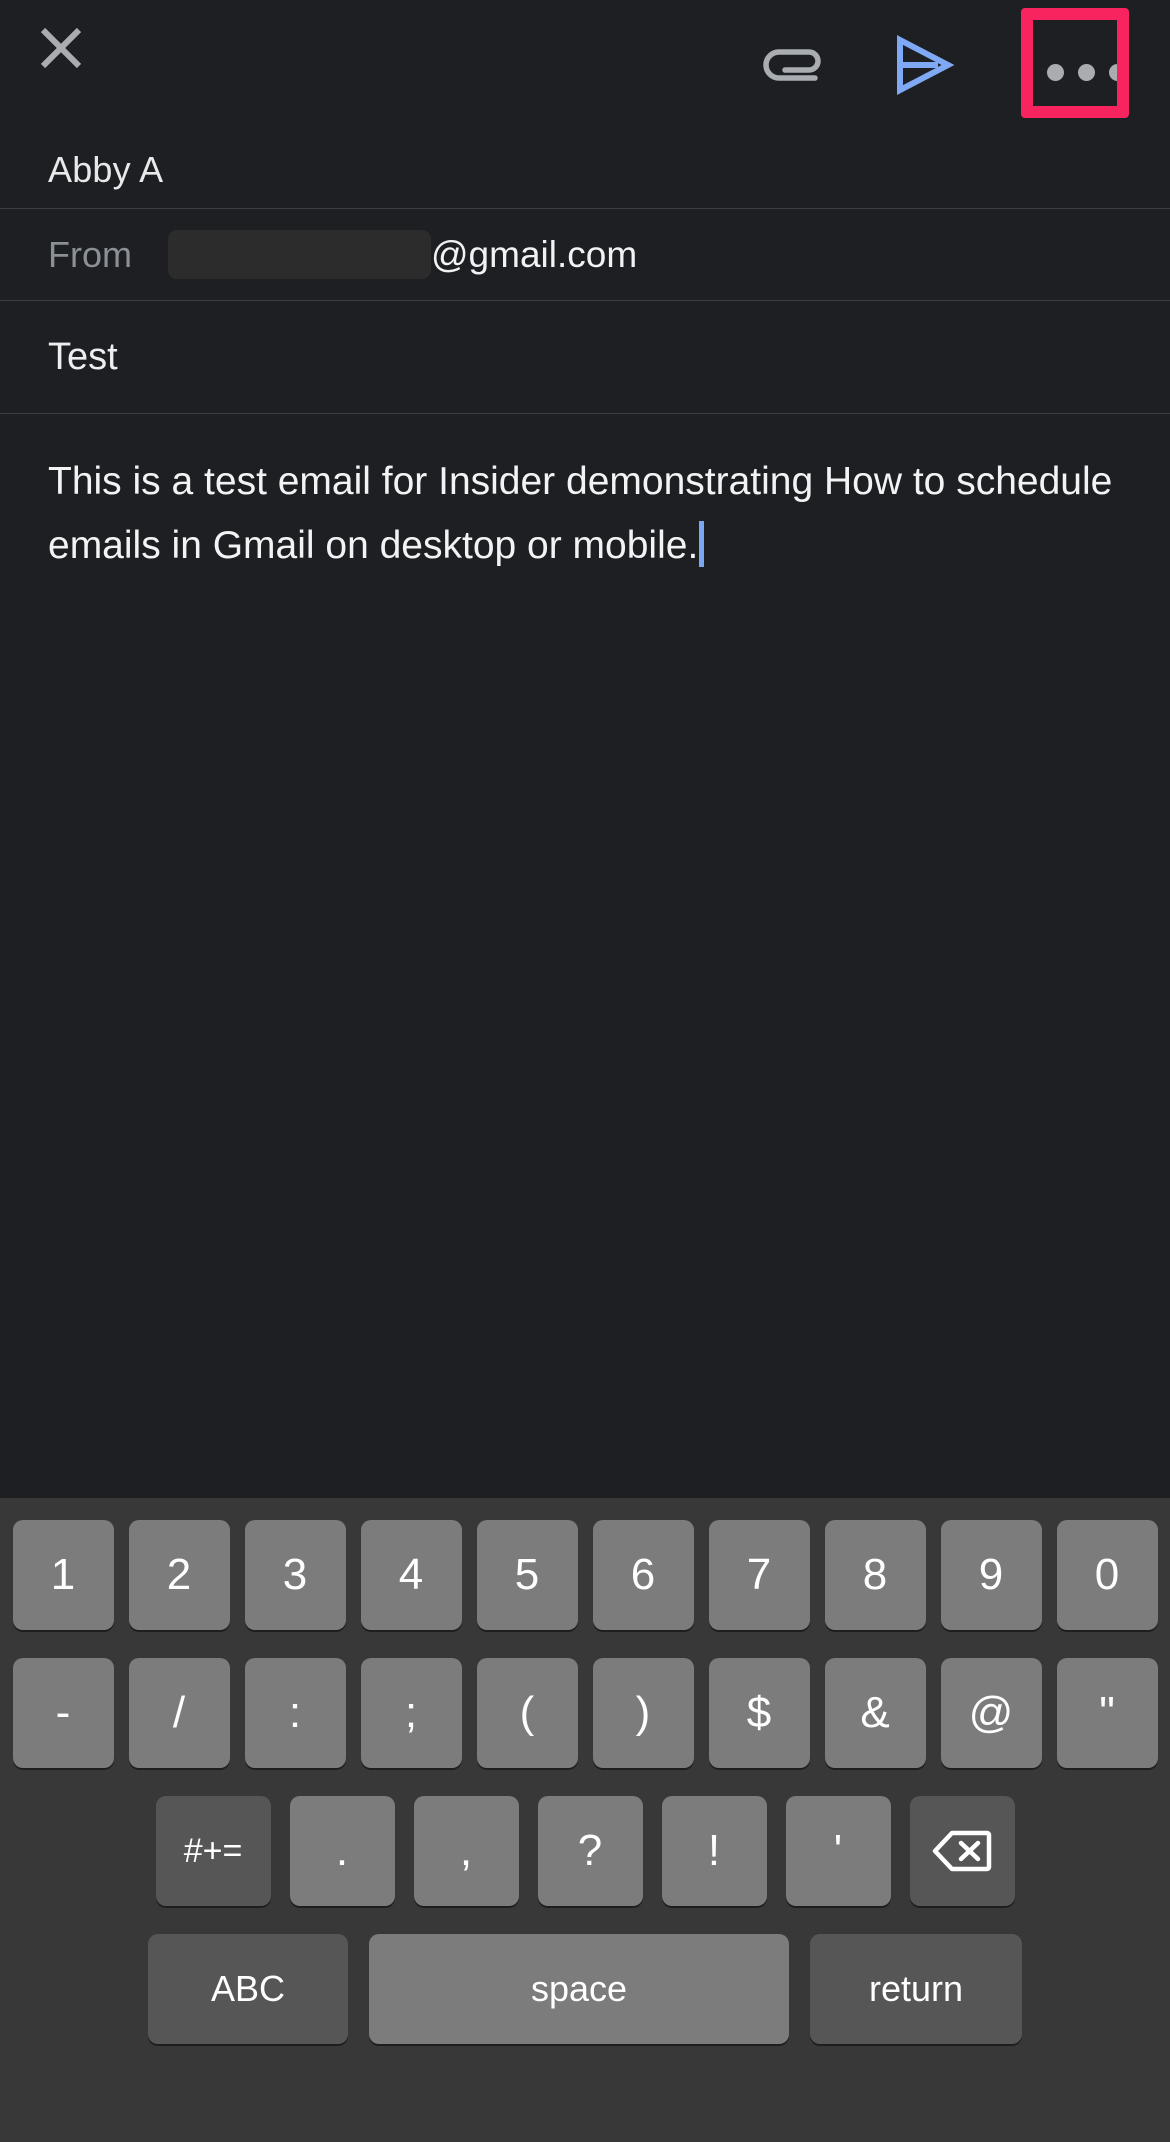  I want to click on key-5: 5, so click(527, 1575).